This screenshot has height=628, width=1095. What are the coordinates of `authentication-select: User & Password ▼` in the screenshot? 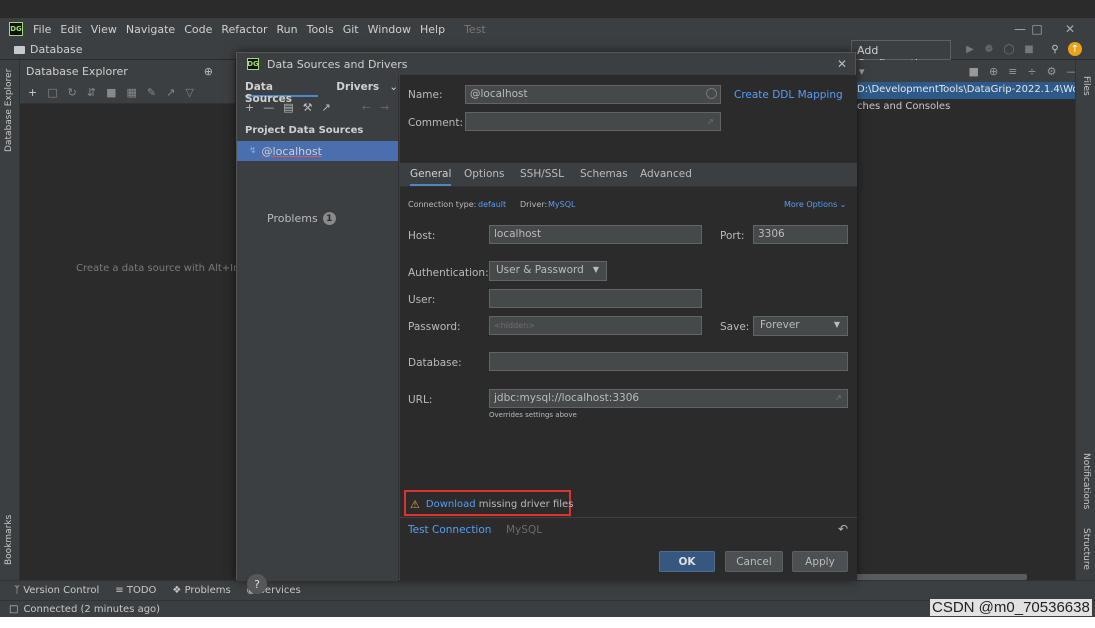 It's located at (548, 271).